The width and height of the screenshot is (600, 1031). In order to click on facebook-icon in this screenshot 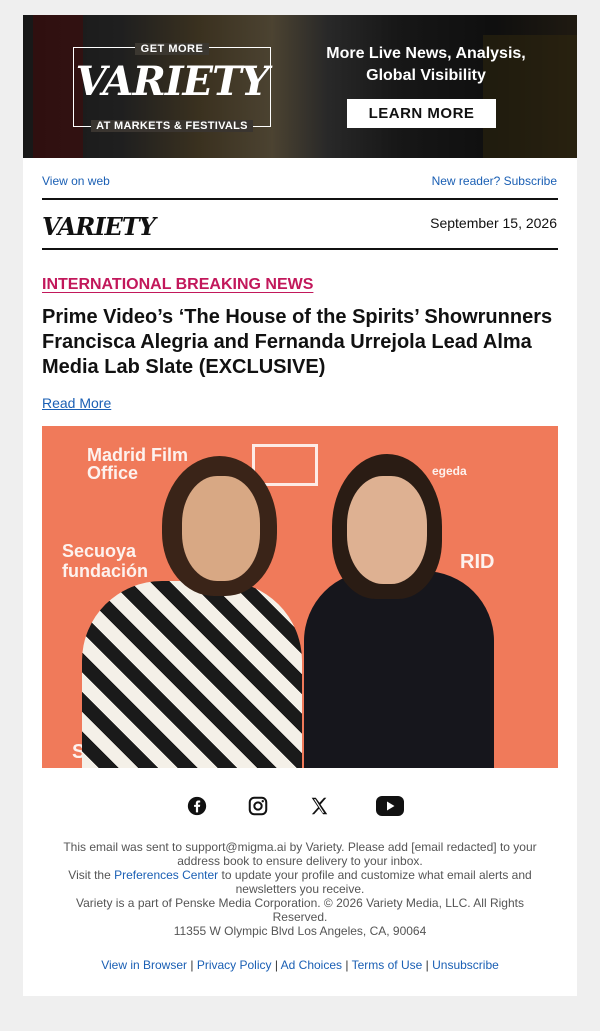, I will do `click(197, 806)`.